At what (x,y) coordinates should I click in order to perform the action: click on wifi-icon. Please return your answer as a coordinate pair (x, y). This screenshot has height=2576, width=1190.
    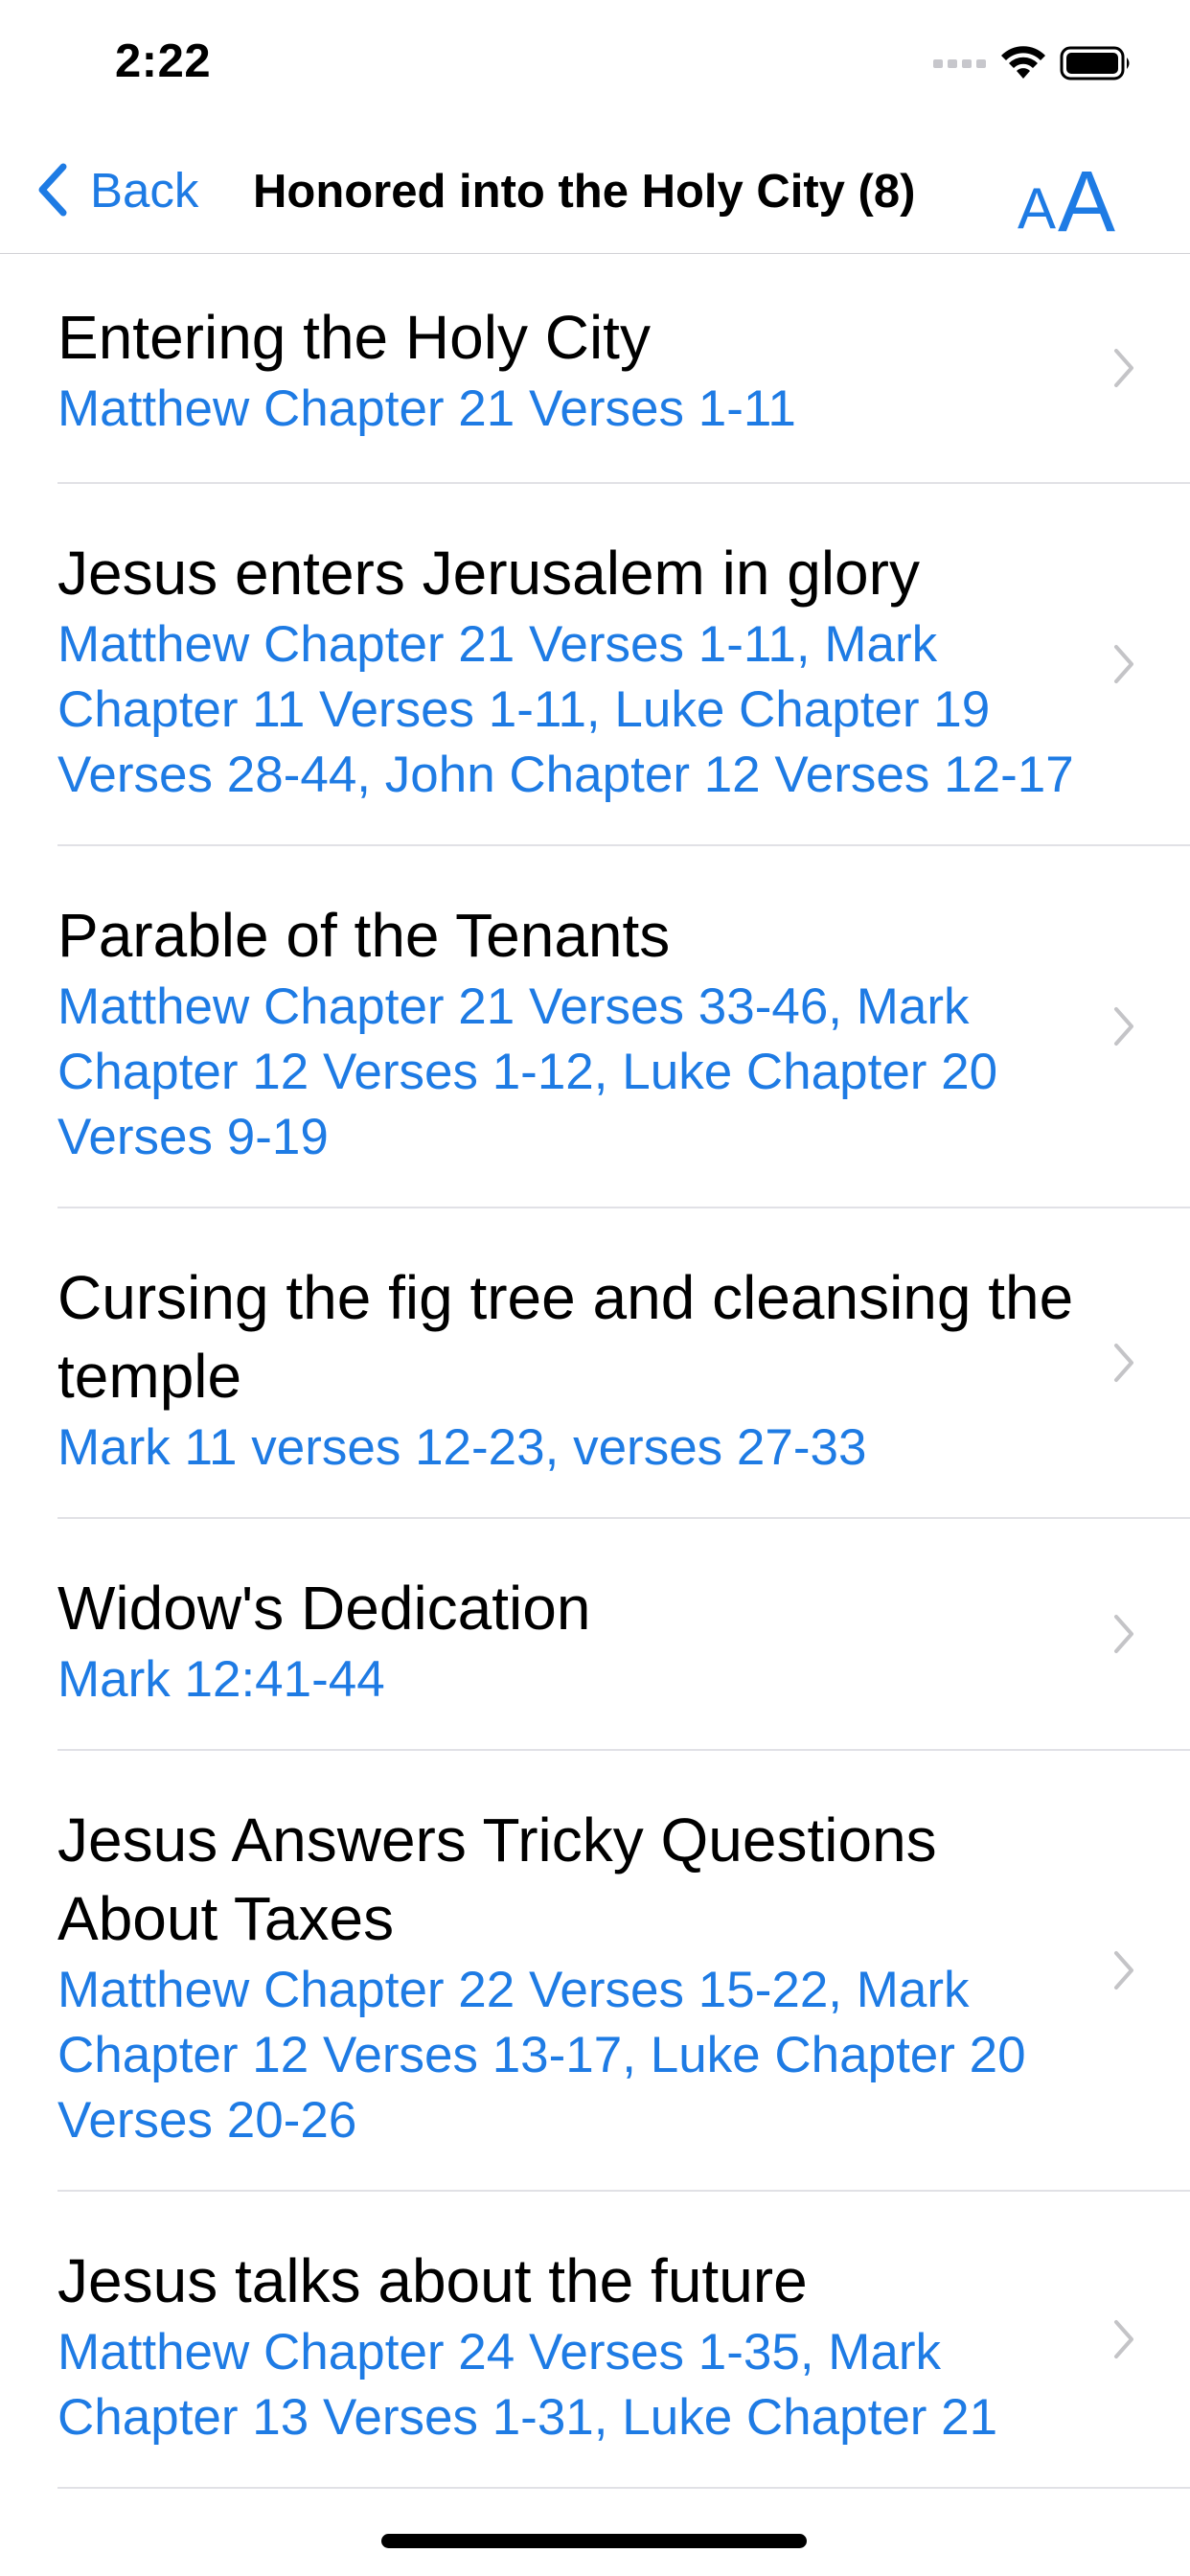
    Looking at the image, I should click on (1023, 63).